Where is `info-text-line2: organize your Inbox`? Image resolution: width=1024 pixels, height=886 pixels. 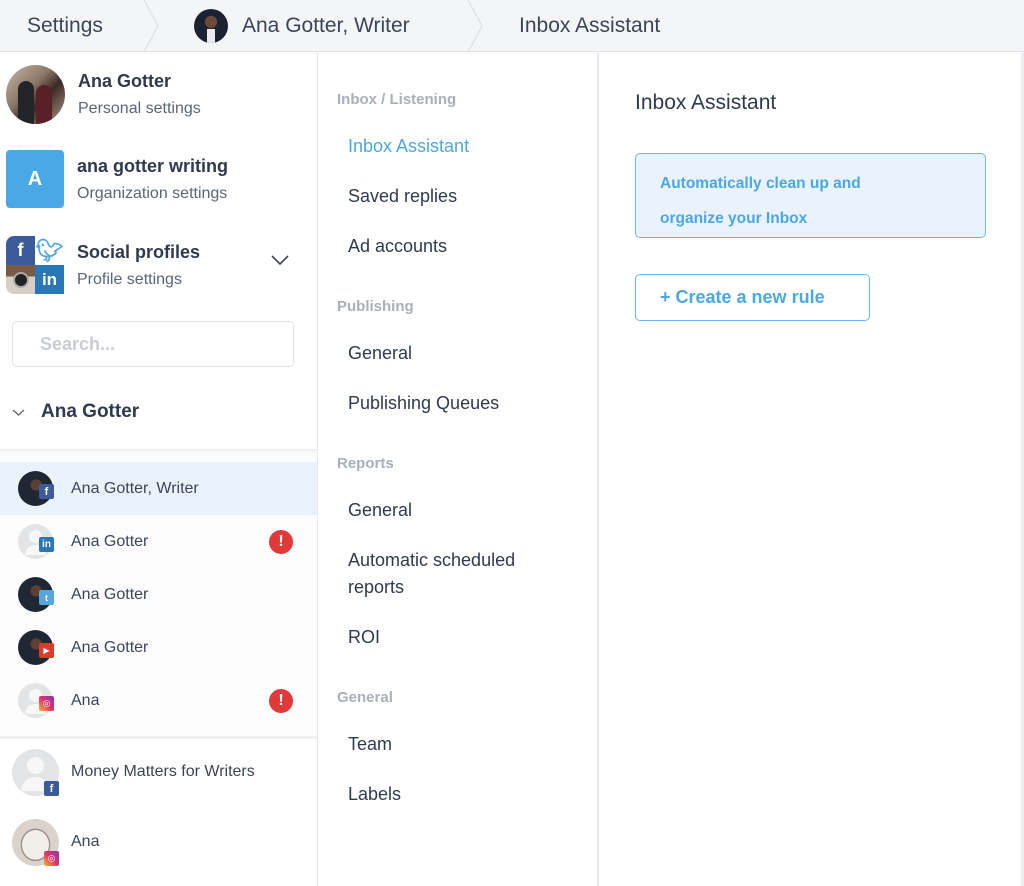 info-text-line2: organize your Inbox is located at coordinates (734, 218).